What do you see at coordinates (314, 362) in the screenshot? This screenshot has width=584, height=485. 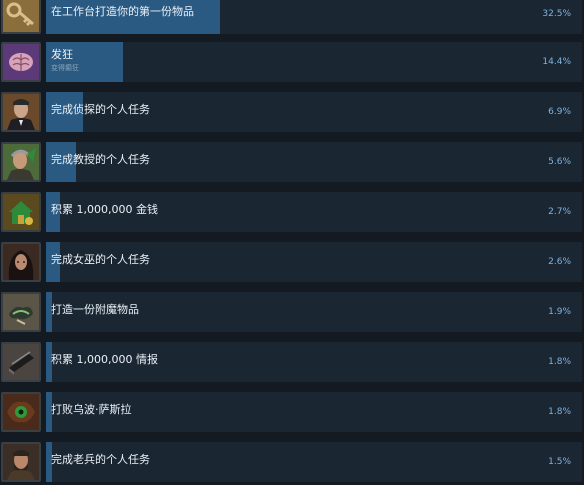 I see `progress-track: 积累 1,000,000 情报 1.8%` at bounding box center [314, 362].